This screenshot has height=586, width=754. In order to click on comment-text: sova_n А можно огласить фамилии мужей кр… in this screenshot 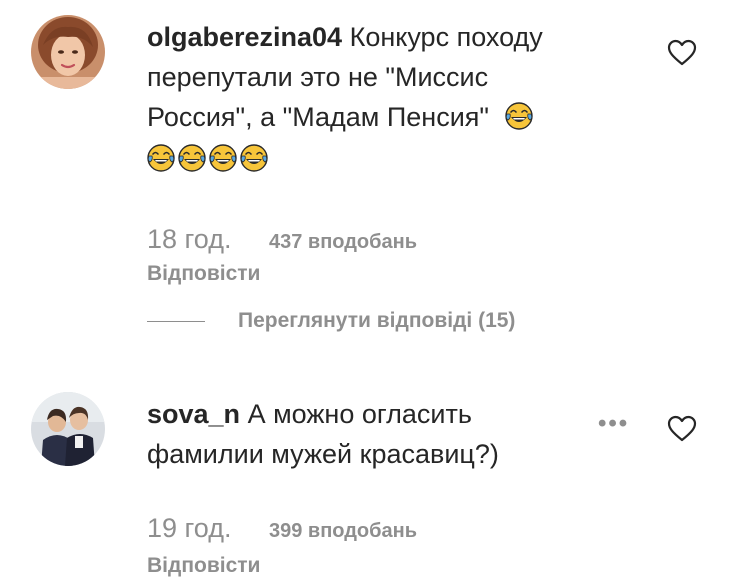, I will do `click(323, 434)`.